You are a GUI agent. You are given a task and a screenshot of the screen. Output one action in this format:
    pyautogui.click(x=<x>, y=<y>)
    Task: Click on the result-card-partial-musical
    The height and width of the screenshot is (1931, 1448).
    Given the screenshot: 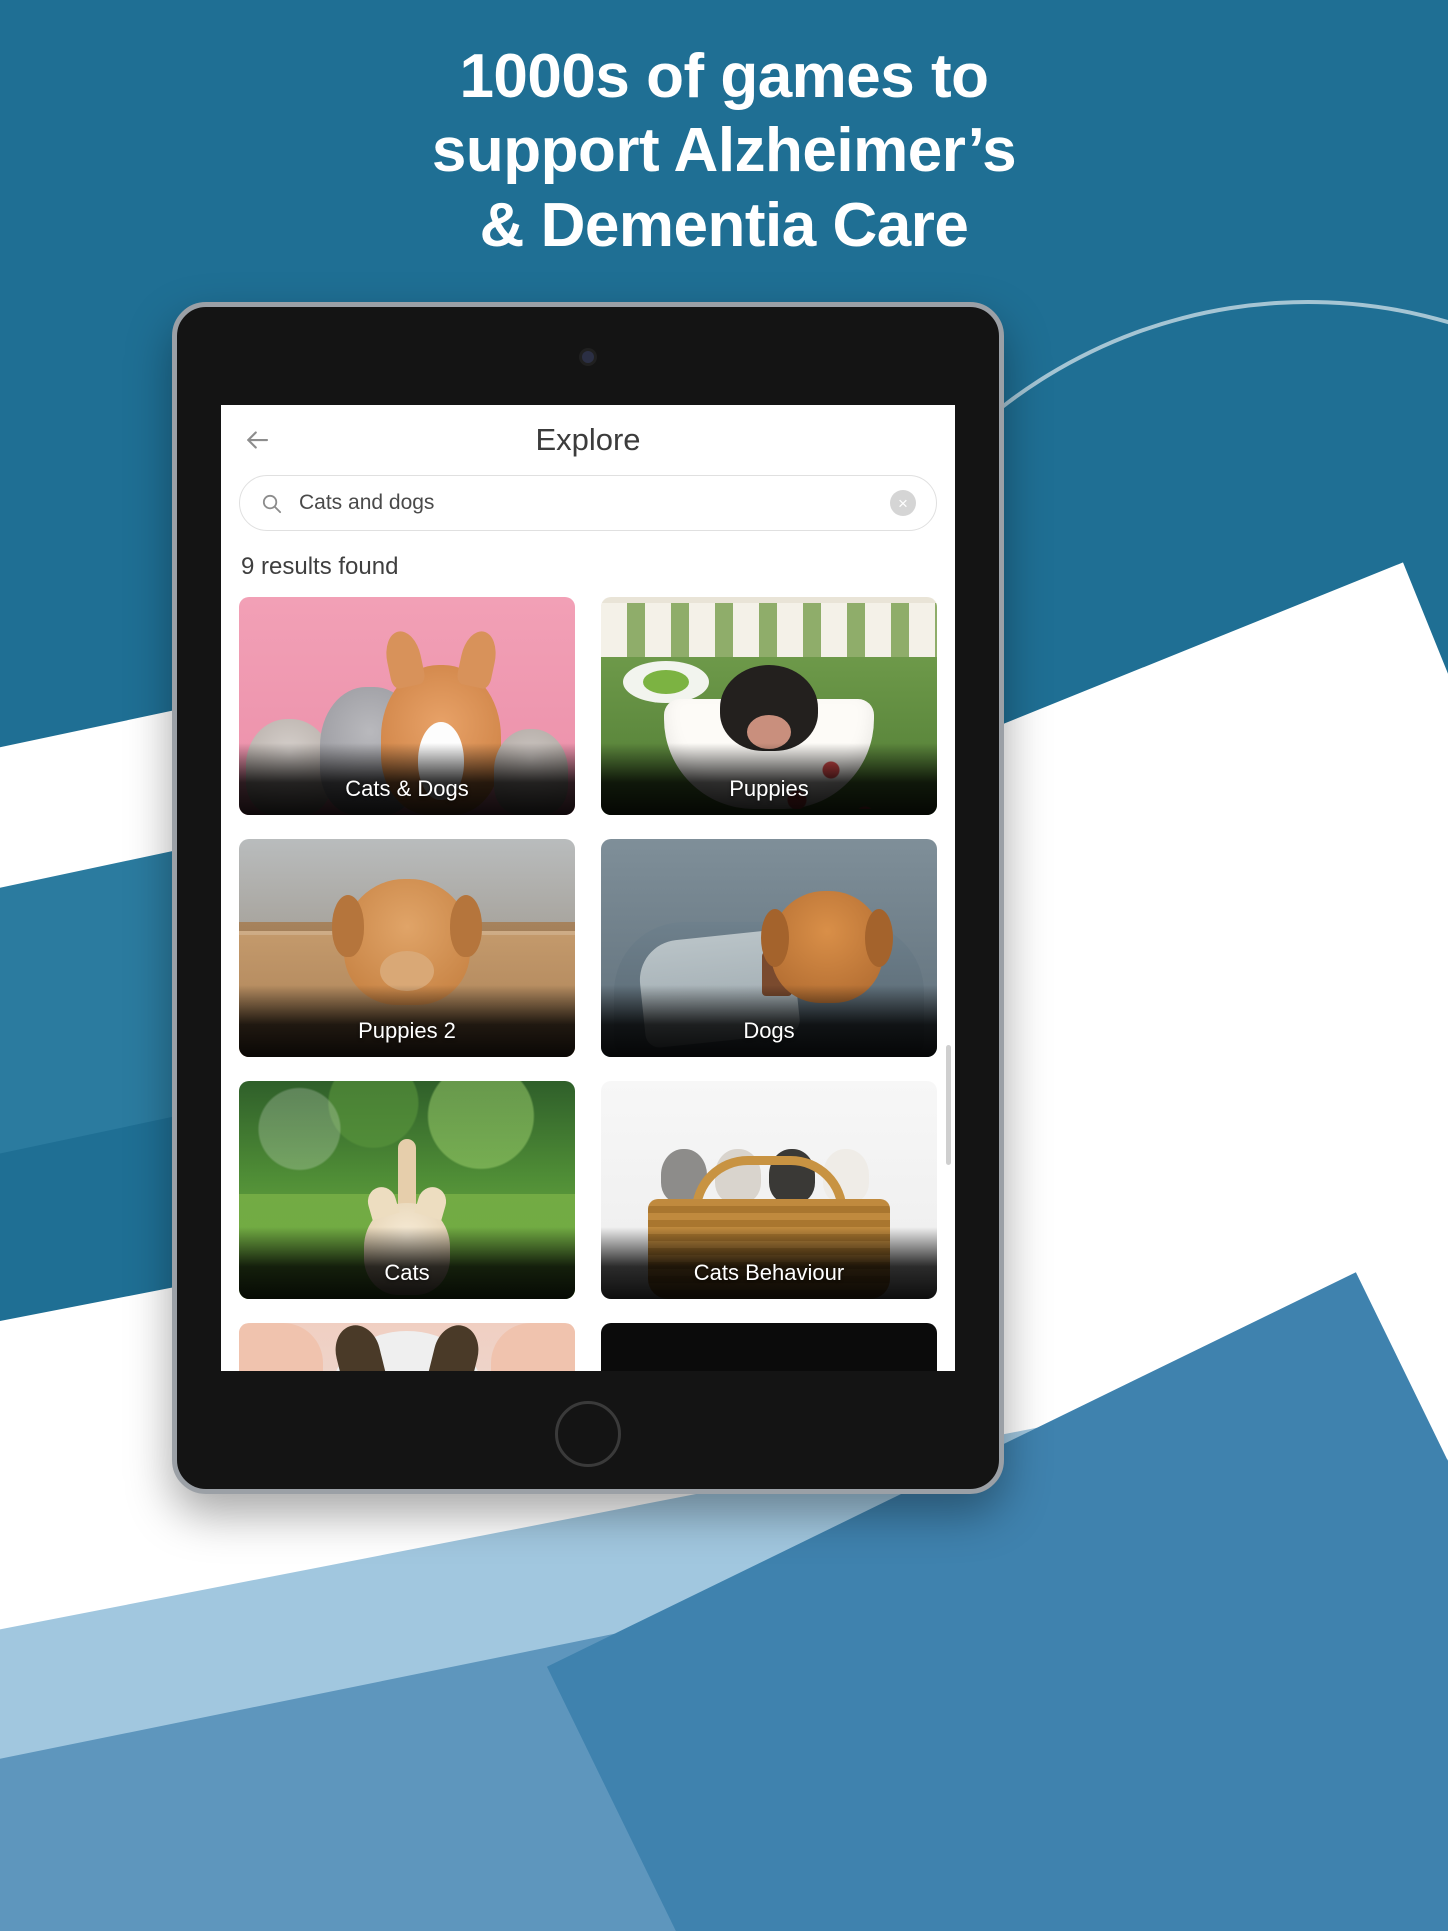 What is the action you would take?
    pyautogui.click(x=769, y=1347)
    